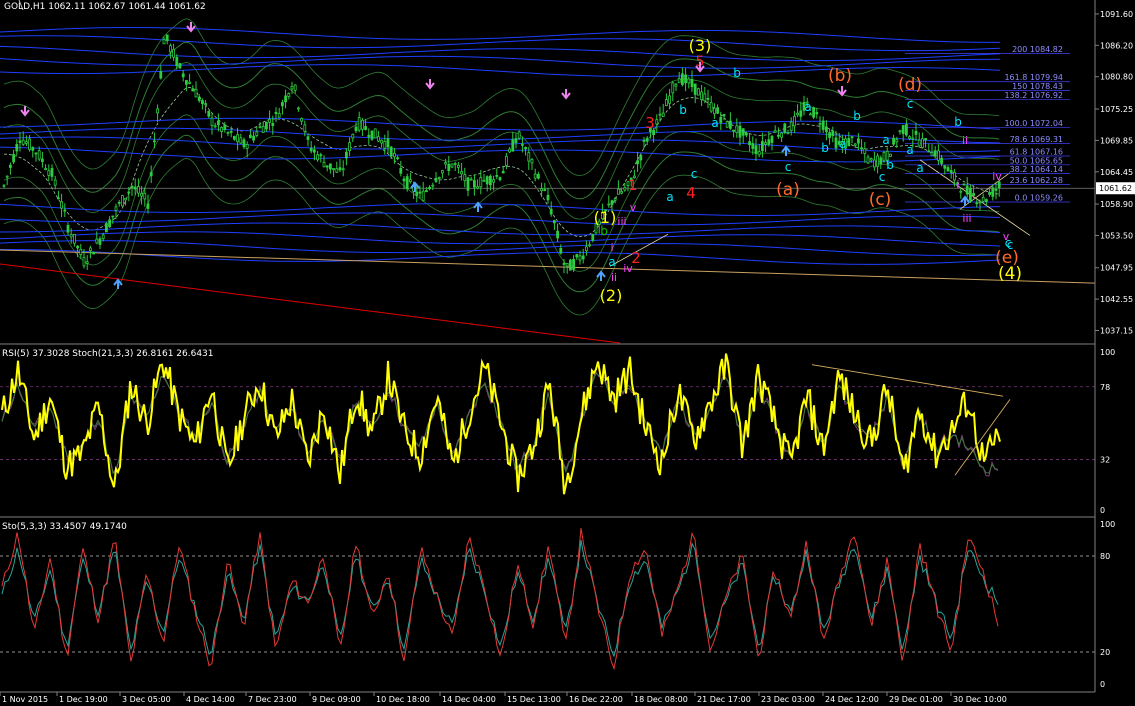  I want to click on time-tick-label: 9 Dec 09:00, so click(336, 699).